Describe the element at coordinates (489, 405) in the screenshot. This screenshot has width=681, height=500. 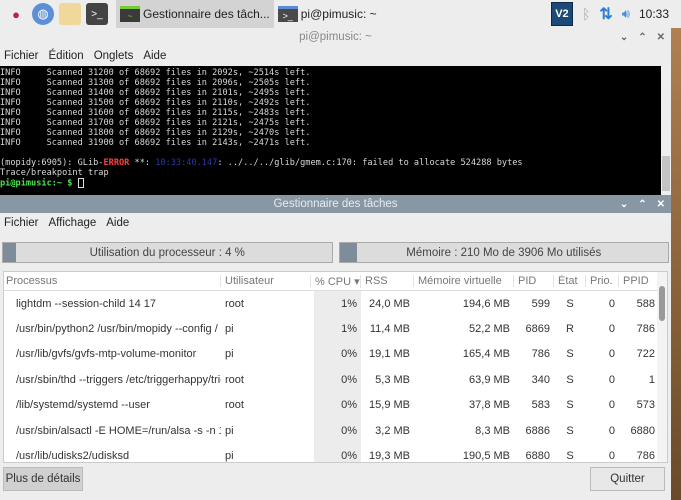
I see `cell-virtual-memory: 37,8 MB` at that location.